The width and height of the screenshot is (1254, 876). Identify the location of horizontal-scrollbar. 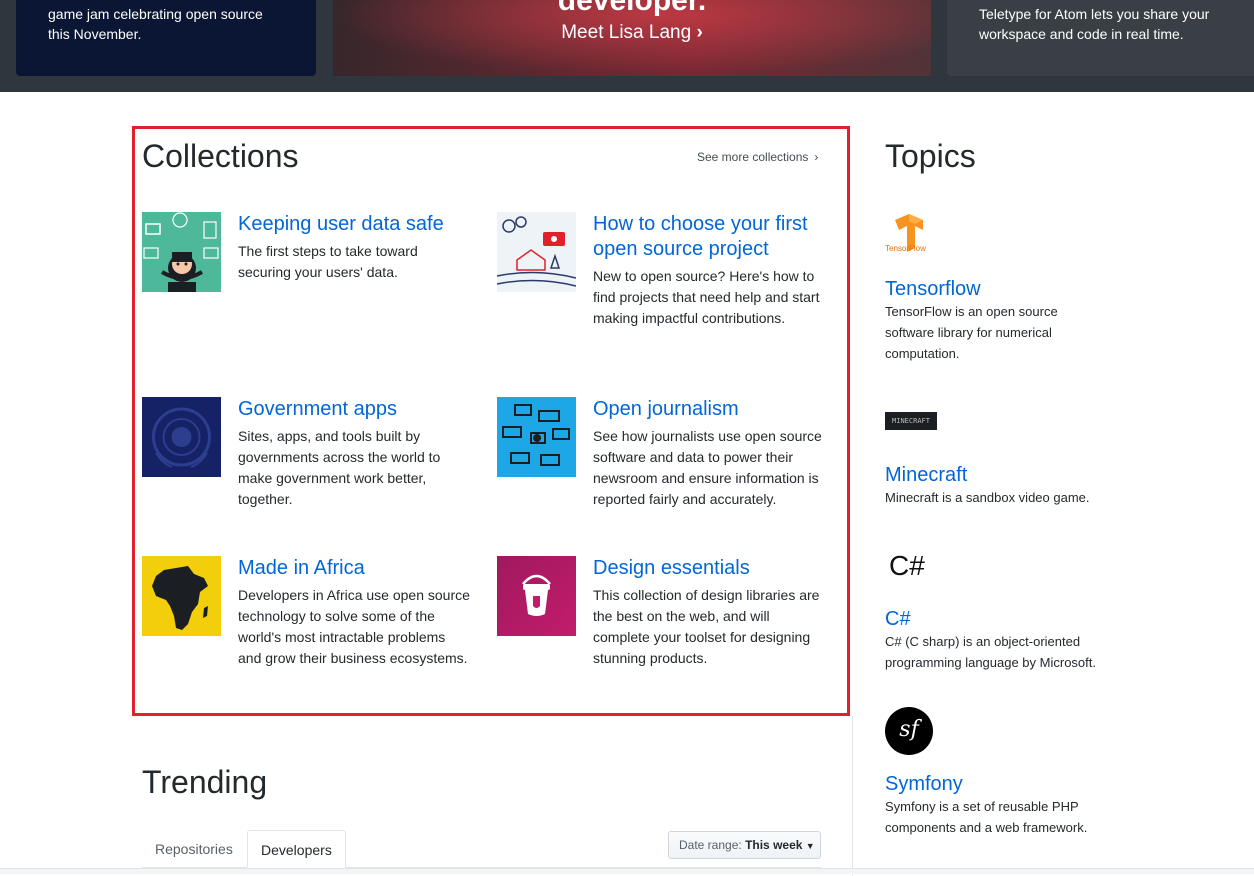
(627, 871).